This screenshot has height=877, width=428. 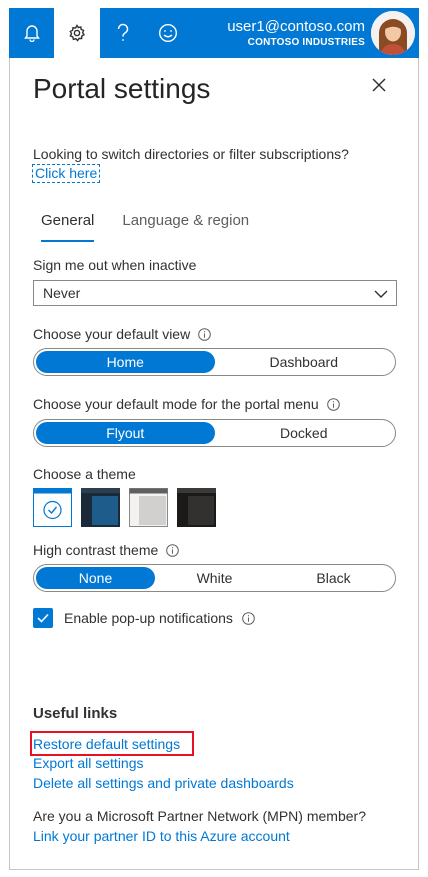 What do you see at coordinates (84, 474) in the screenshot?
I see `theme-label: Choose a theme` at bounding box center [84, 474].